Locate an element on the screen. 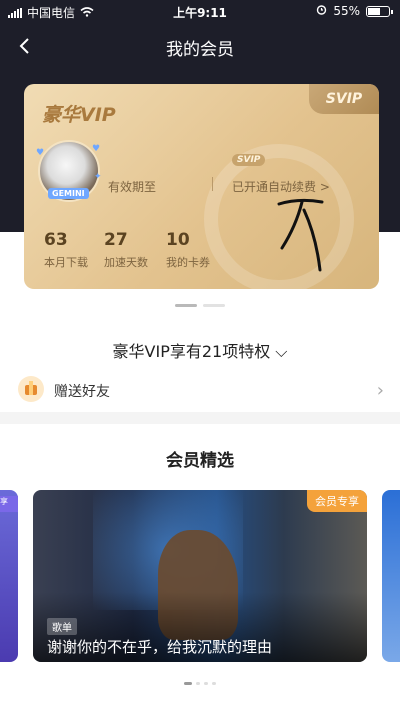  gift-label: 赠送好友 is located at coordinates (82, 392).